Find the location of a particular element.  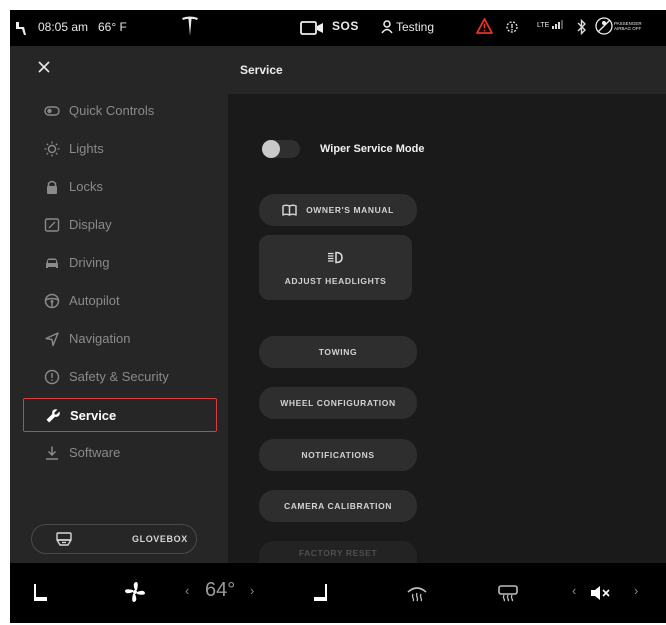

headlight-icon is located at coordinates (335, 257).